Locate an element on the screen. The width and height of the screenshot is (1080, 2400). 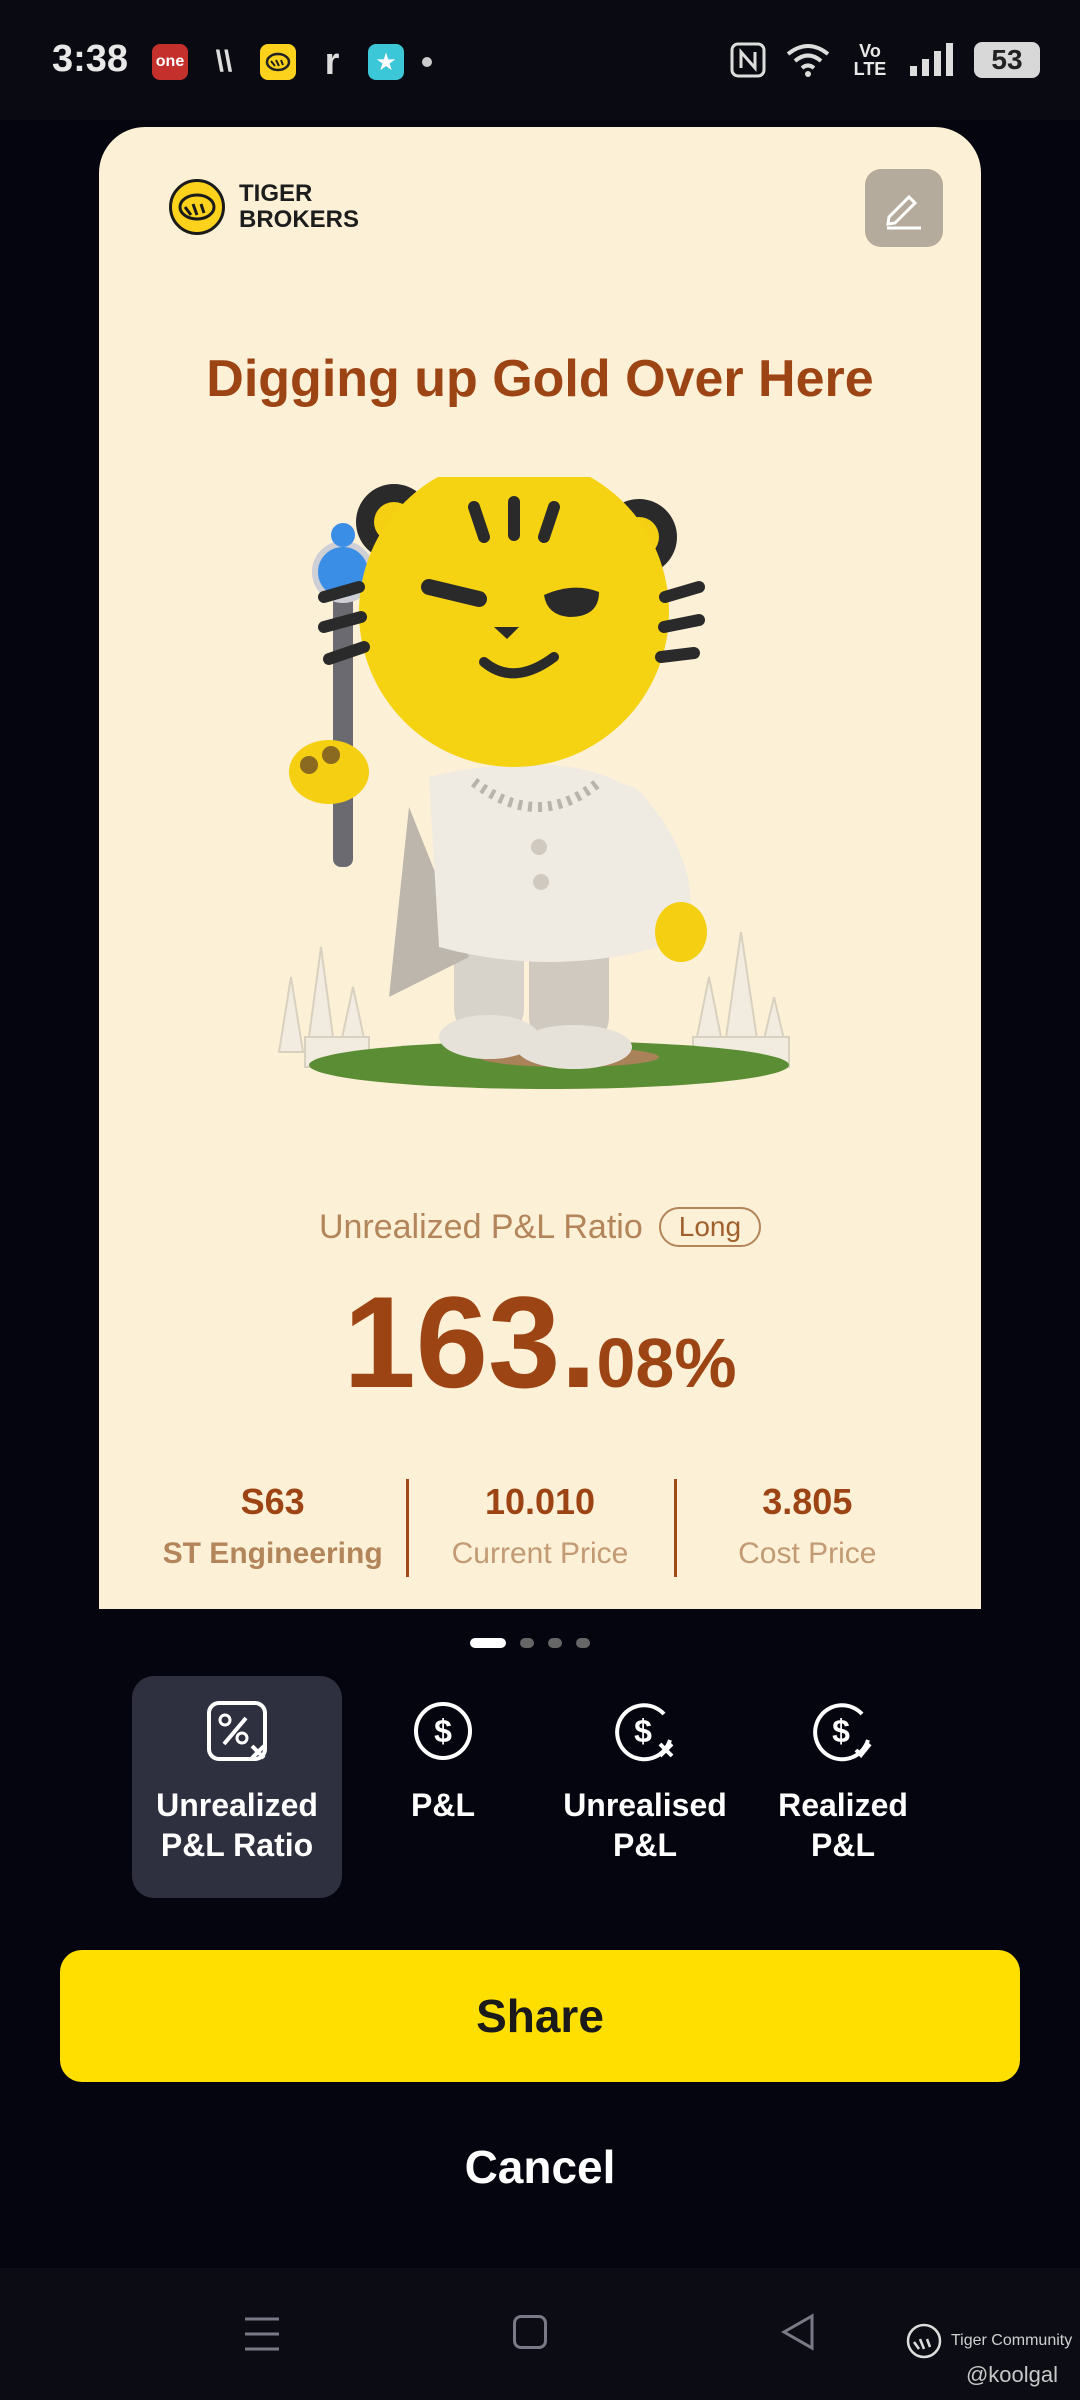
tiger-logo-icon is located at coordinates (197, 207).